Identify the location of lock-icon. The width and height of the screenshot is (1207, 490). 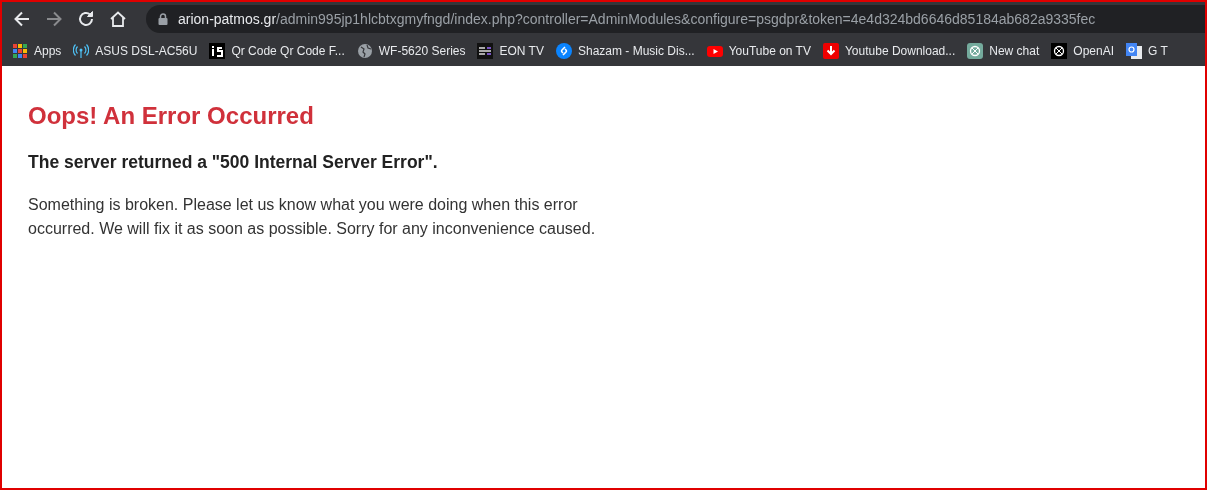
(163, 19).